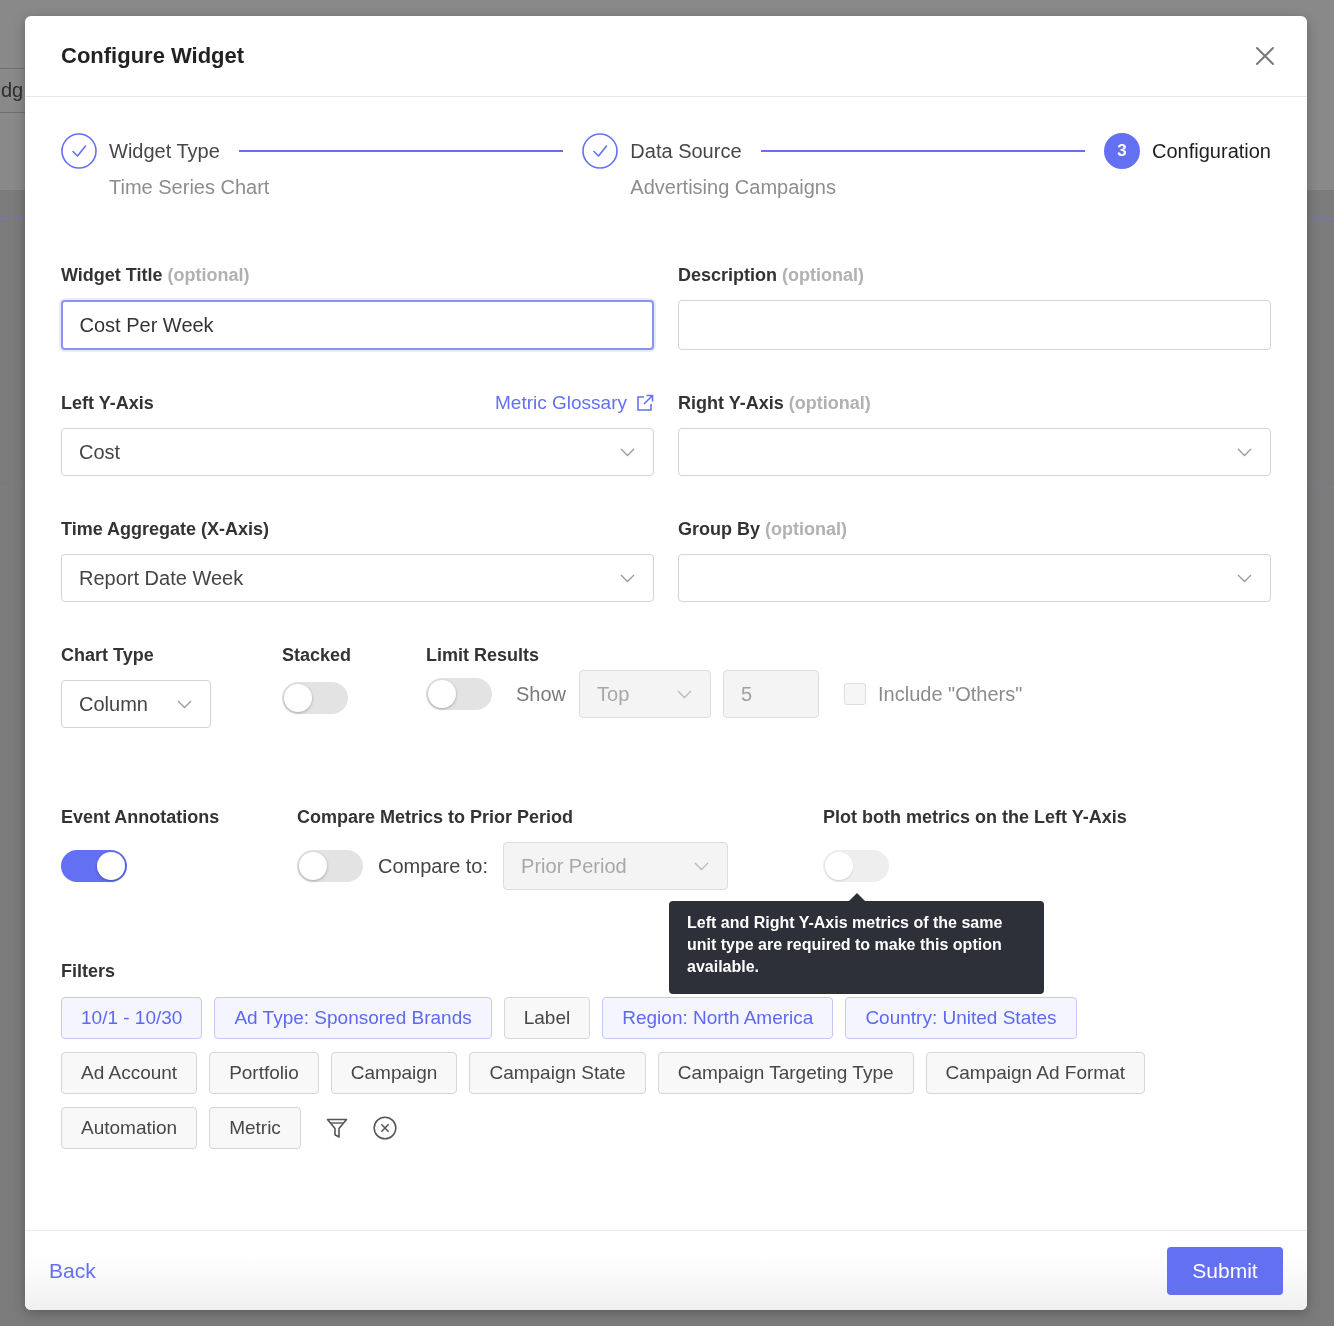  What do you see at coordinates (733, 187) in the screenshot?
I see `step-detail: Advertising Campaigns` at bounding box center [733, 187].